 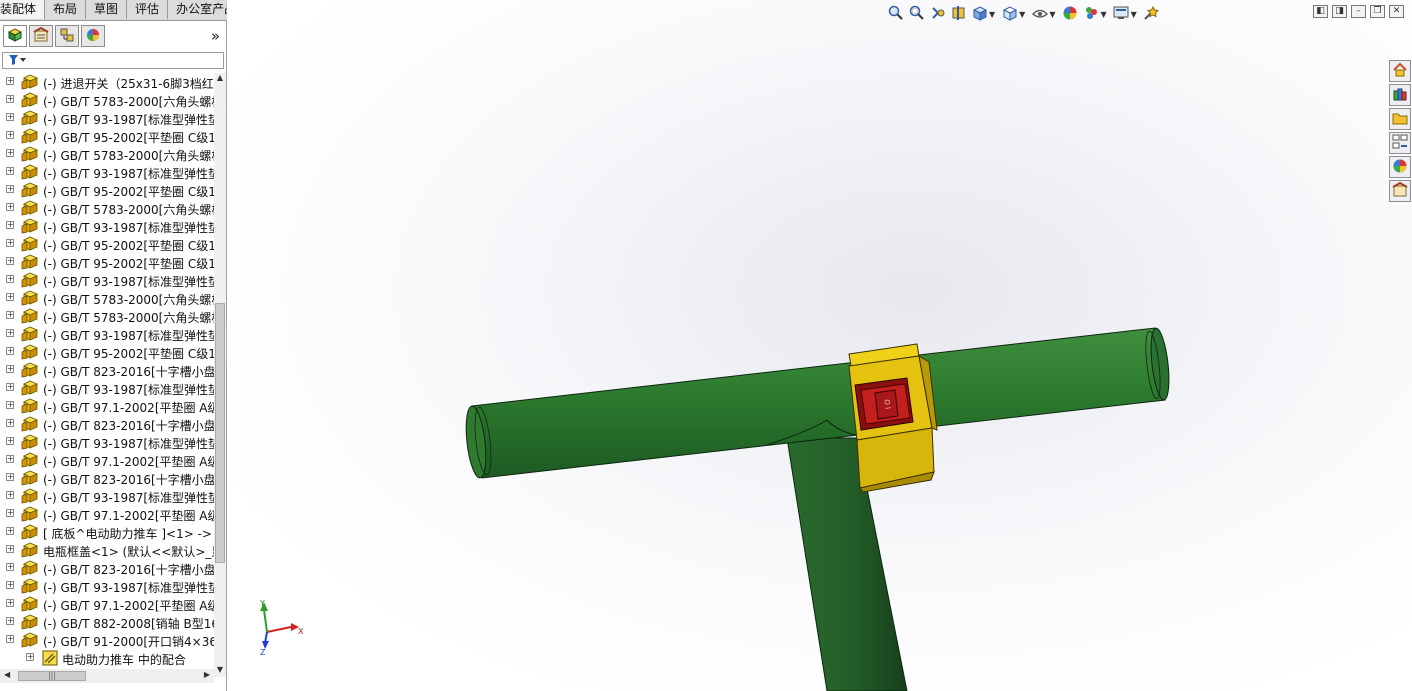 What do you see at coordinates (1151, 14) in the screenshot?
I see `realview-button` at bounding box center [1151, 14].